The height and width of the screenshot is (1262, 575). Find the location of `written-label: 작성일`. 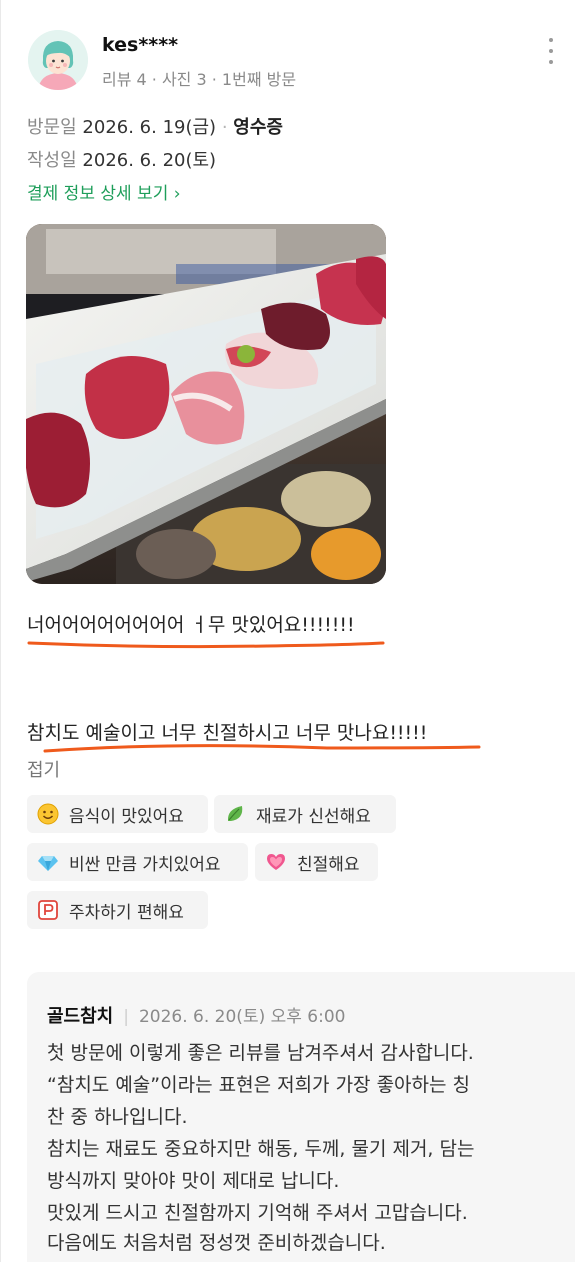

written-label: 작성일 is located at coordinates (52, 160).